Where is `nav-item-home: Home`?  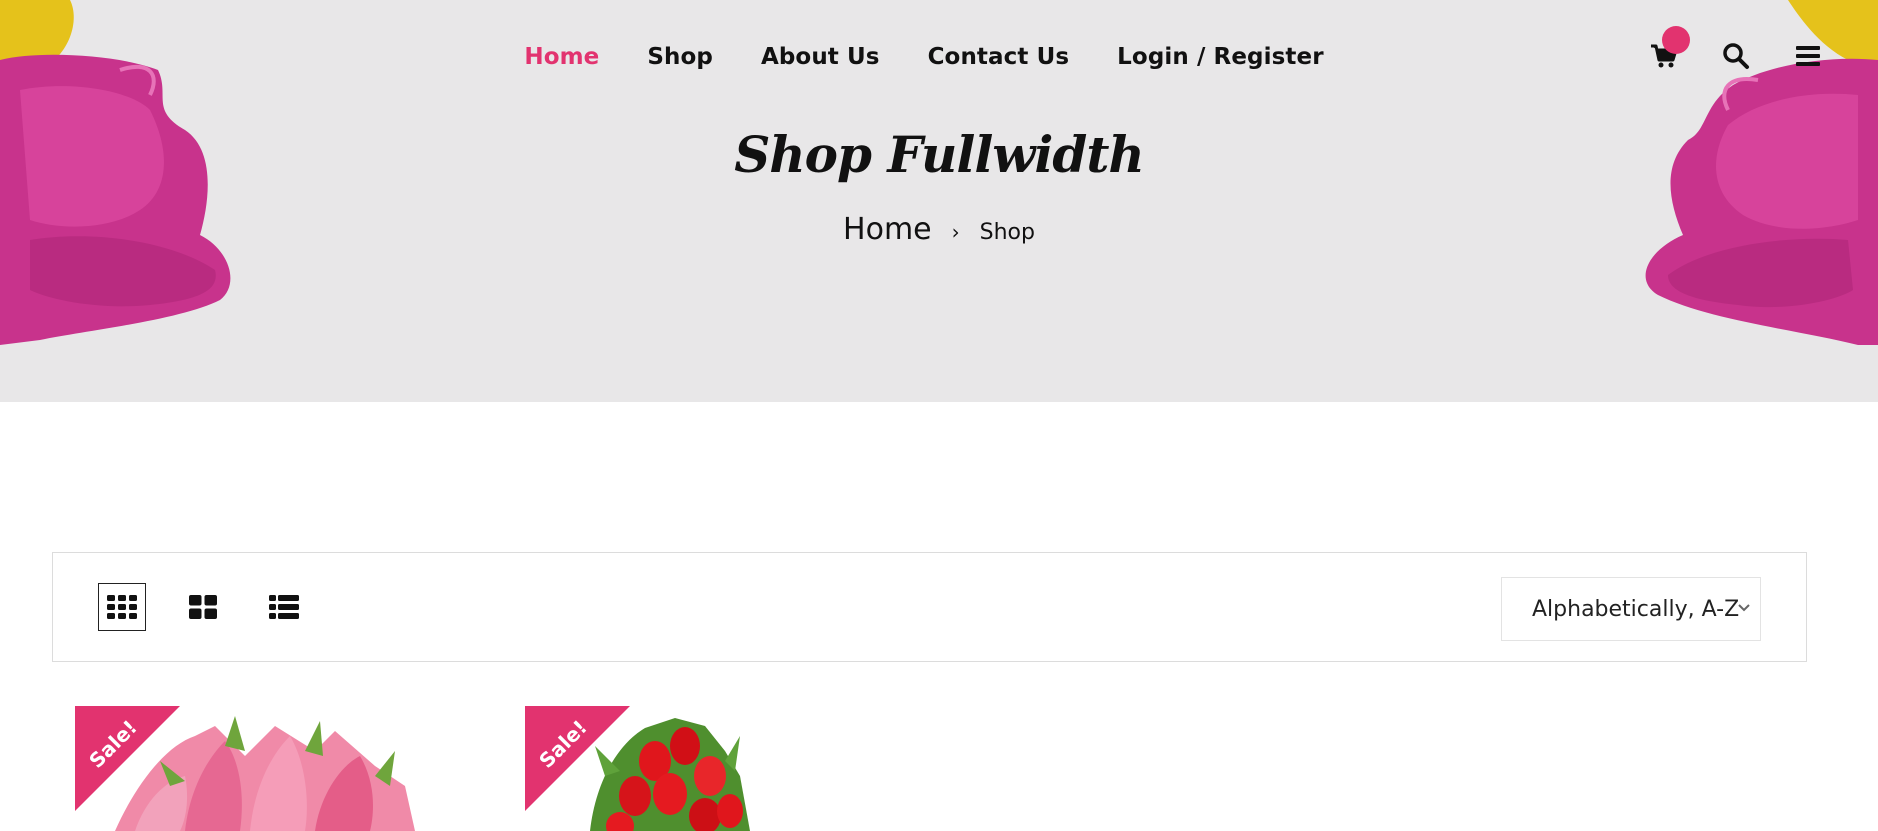
nav-item-home: Home is located at coordinates (561, 57).